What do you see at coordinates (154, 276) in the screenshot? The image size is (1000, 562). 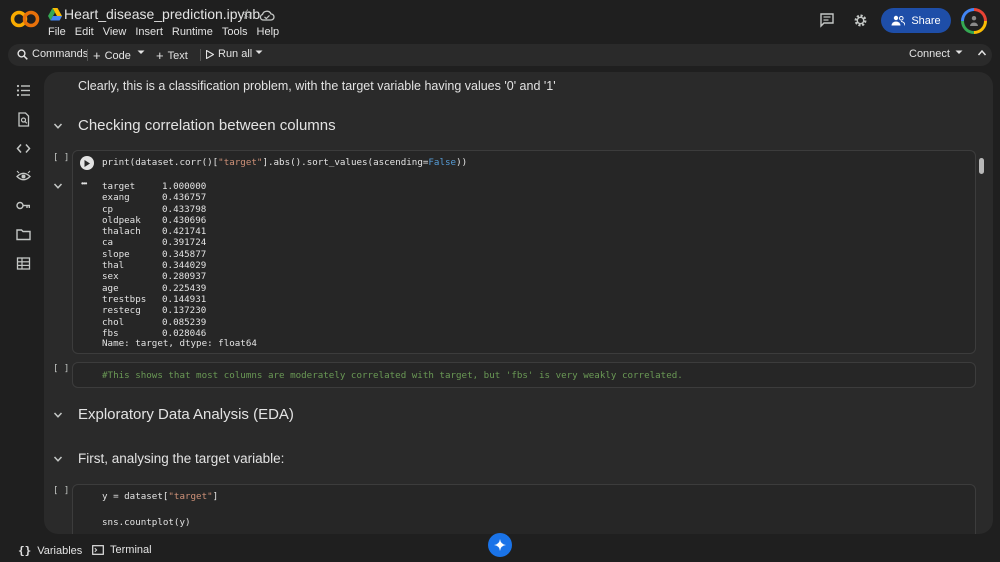 I see `output-row: sex 0.280937` at bounding box center [154, 276].